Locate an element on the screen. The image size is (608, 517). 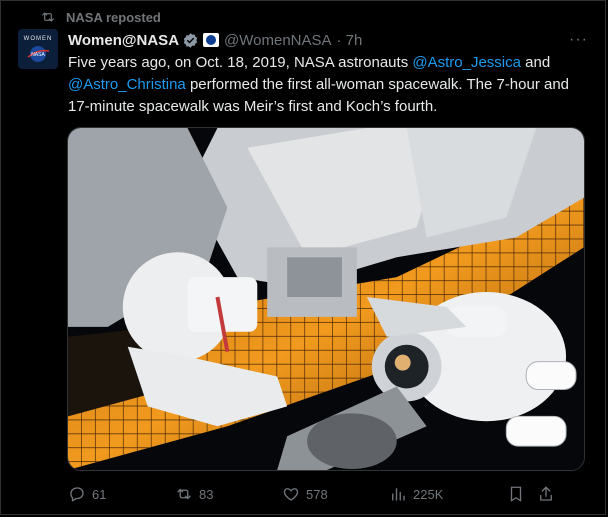
reply-button: 61 is located at coordinates (121, 494).